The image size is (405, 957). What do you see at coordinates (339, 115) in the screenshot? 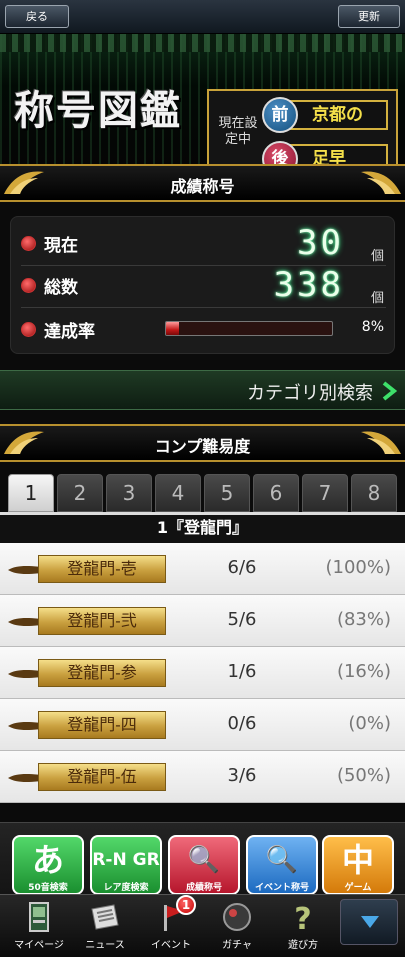
I see `prefix-word: 京都の` at bounding box center [339, 115].